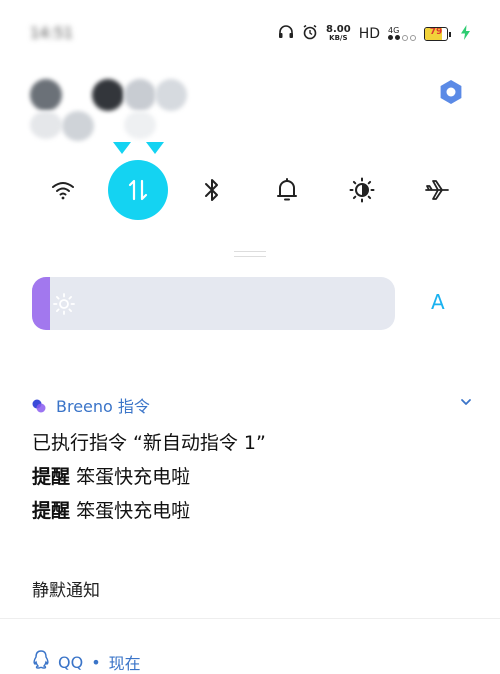 Image resolution: width=500 pixels, height=674 pixels. Describe the element at coordinates (250, 254) in the screenshot. I see `panel-drag-handle` at that location.